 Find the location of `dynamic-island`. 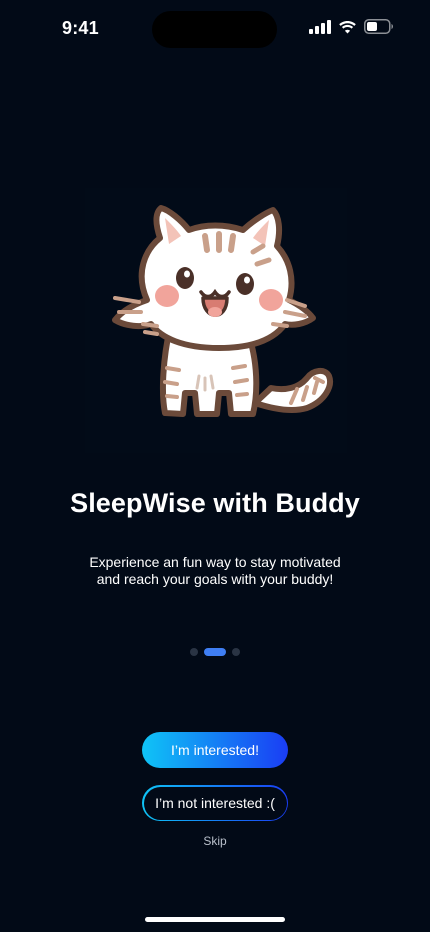

dynamic-island is located at coordinates (214, 29).